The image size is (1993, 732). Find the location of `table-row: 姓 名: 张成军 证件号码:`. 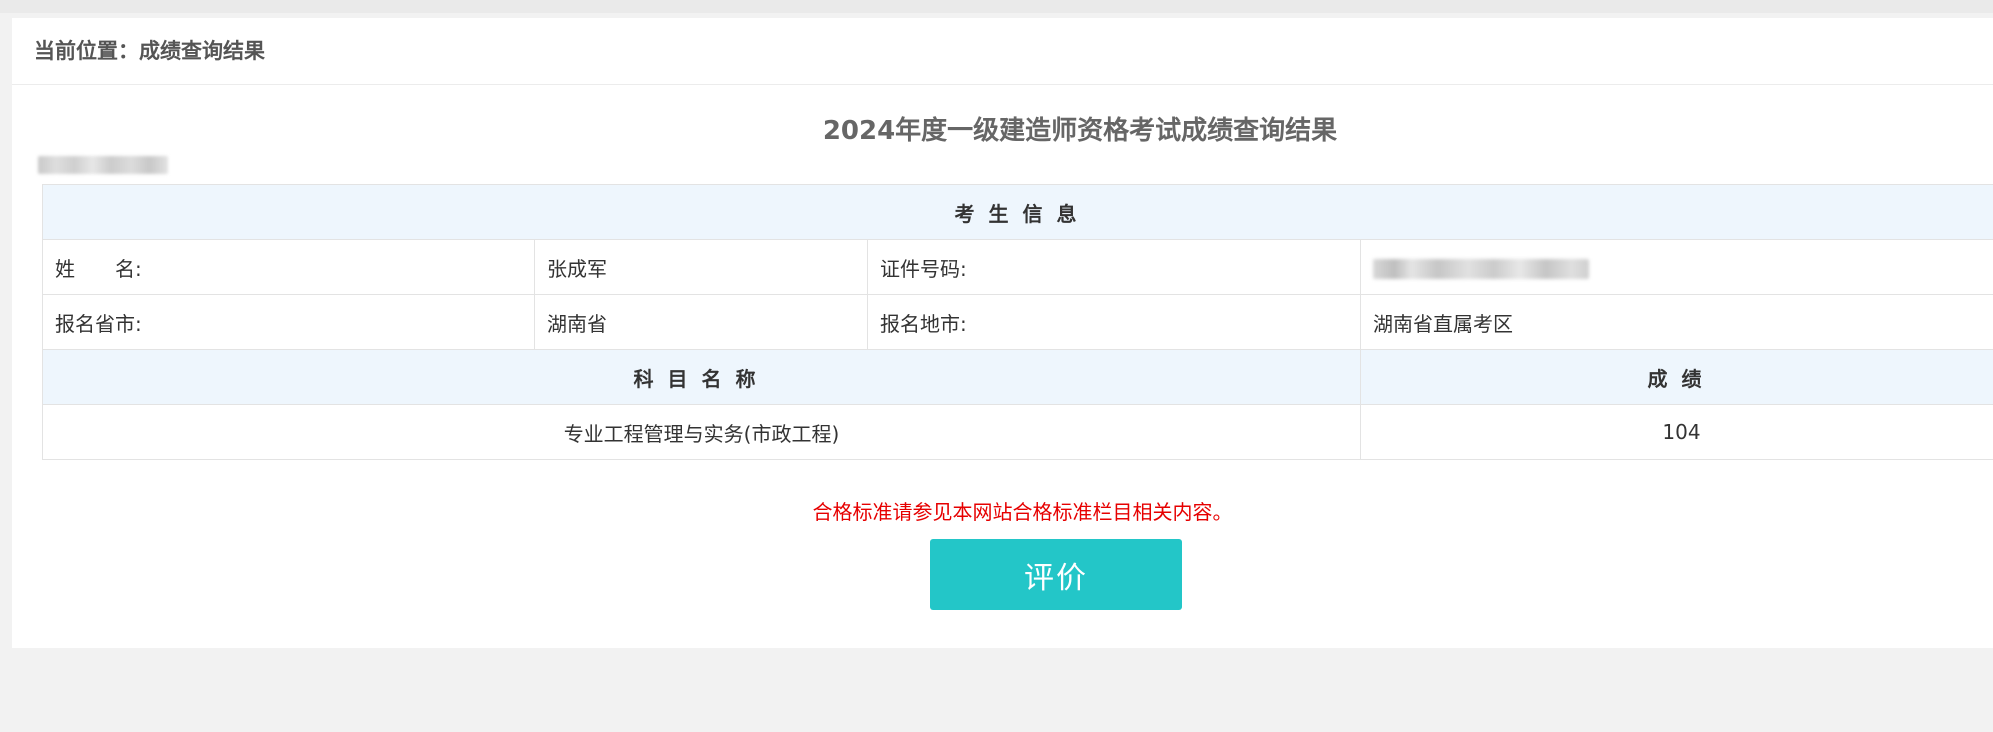

table-row: 姓 名: 张成军 证件号码: is located at coordinates (1017, 267).